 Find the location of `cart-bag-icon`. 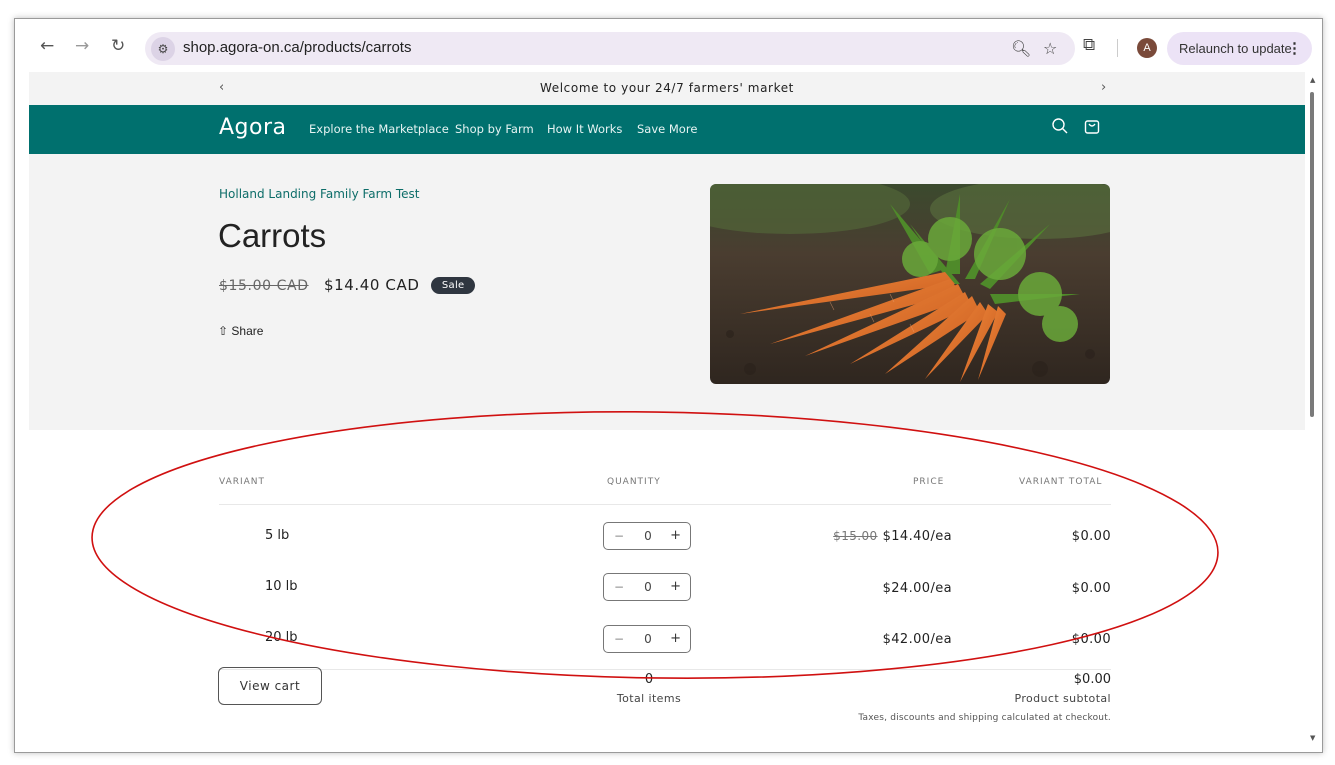

cart-bag-icon is located at coordinates (1092, 128).